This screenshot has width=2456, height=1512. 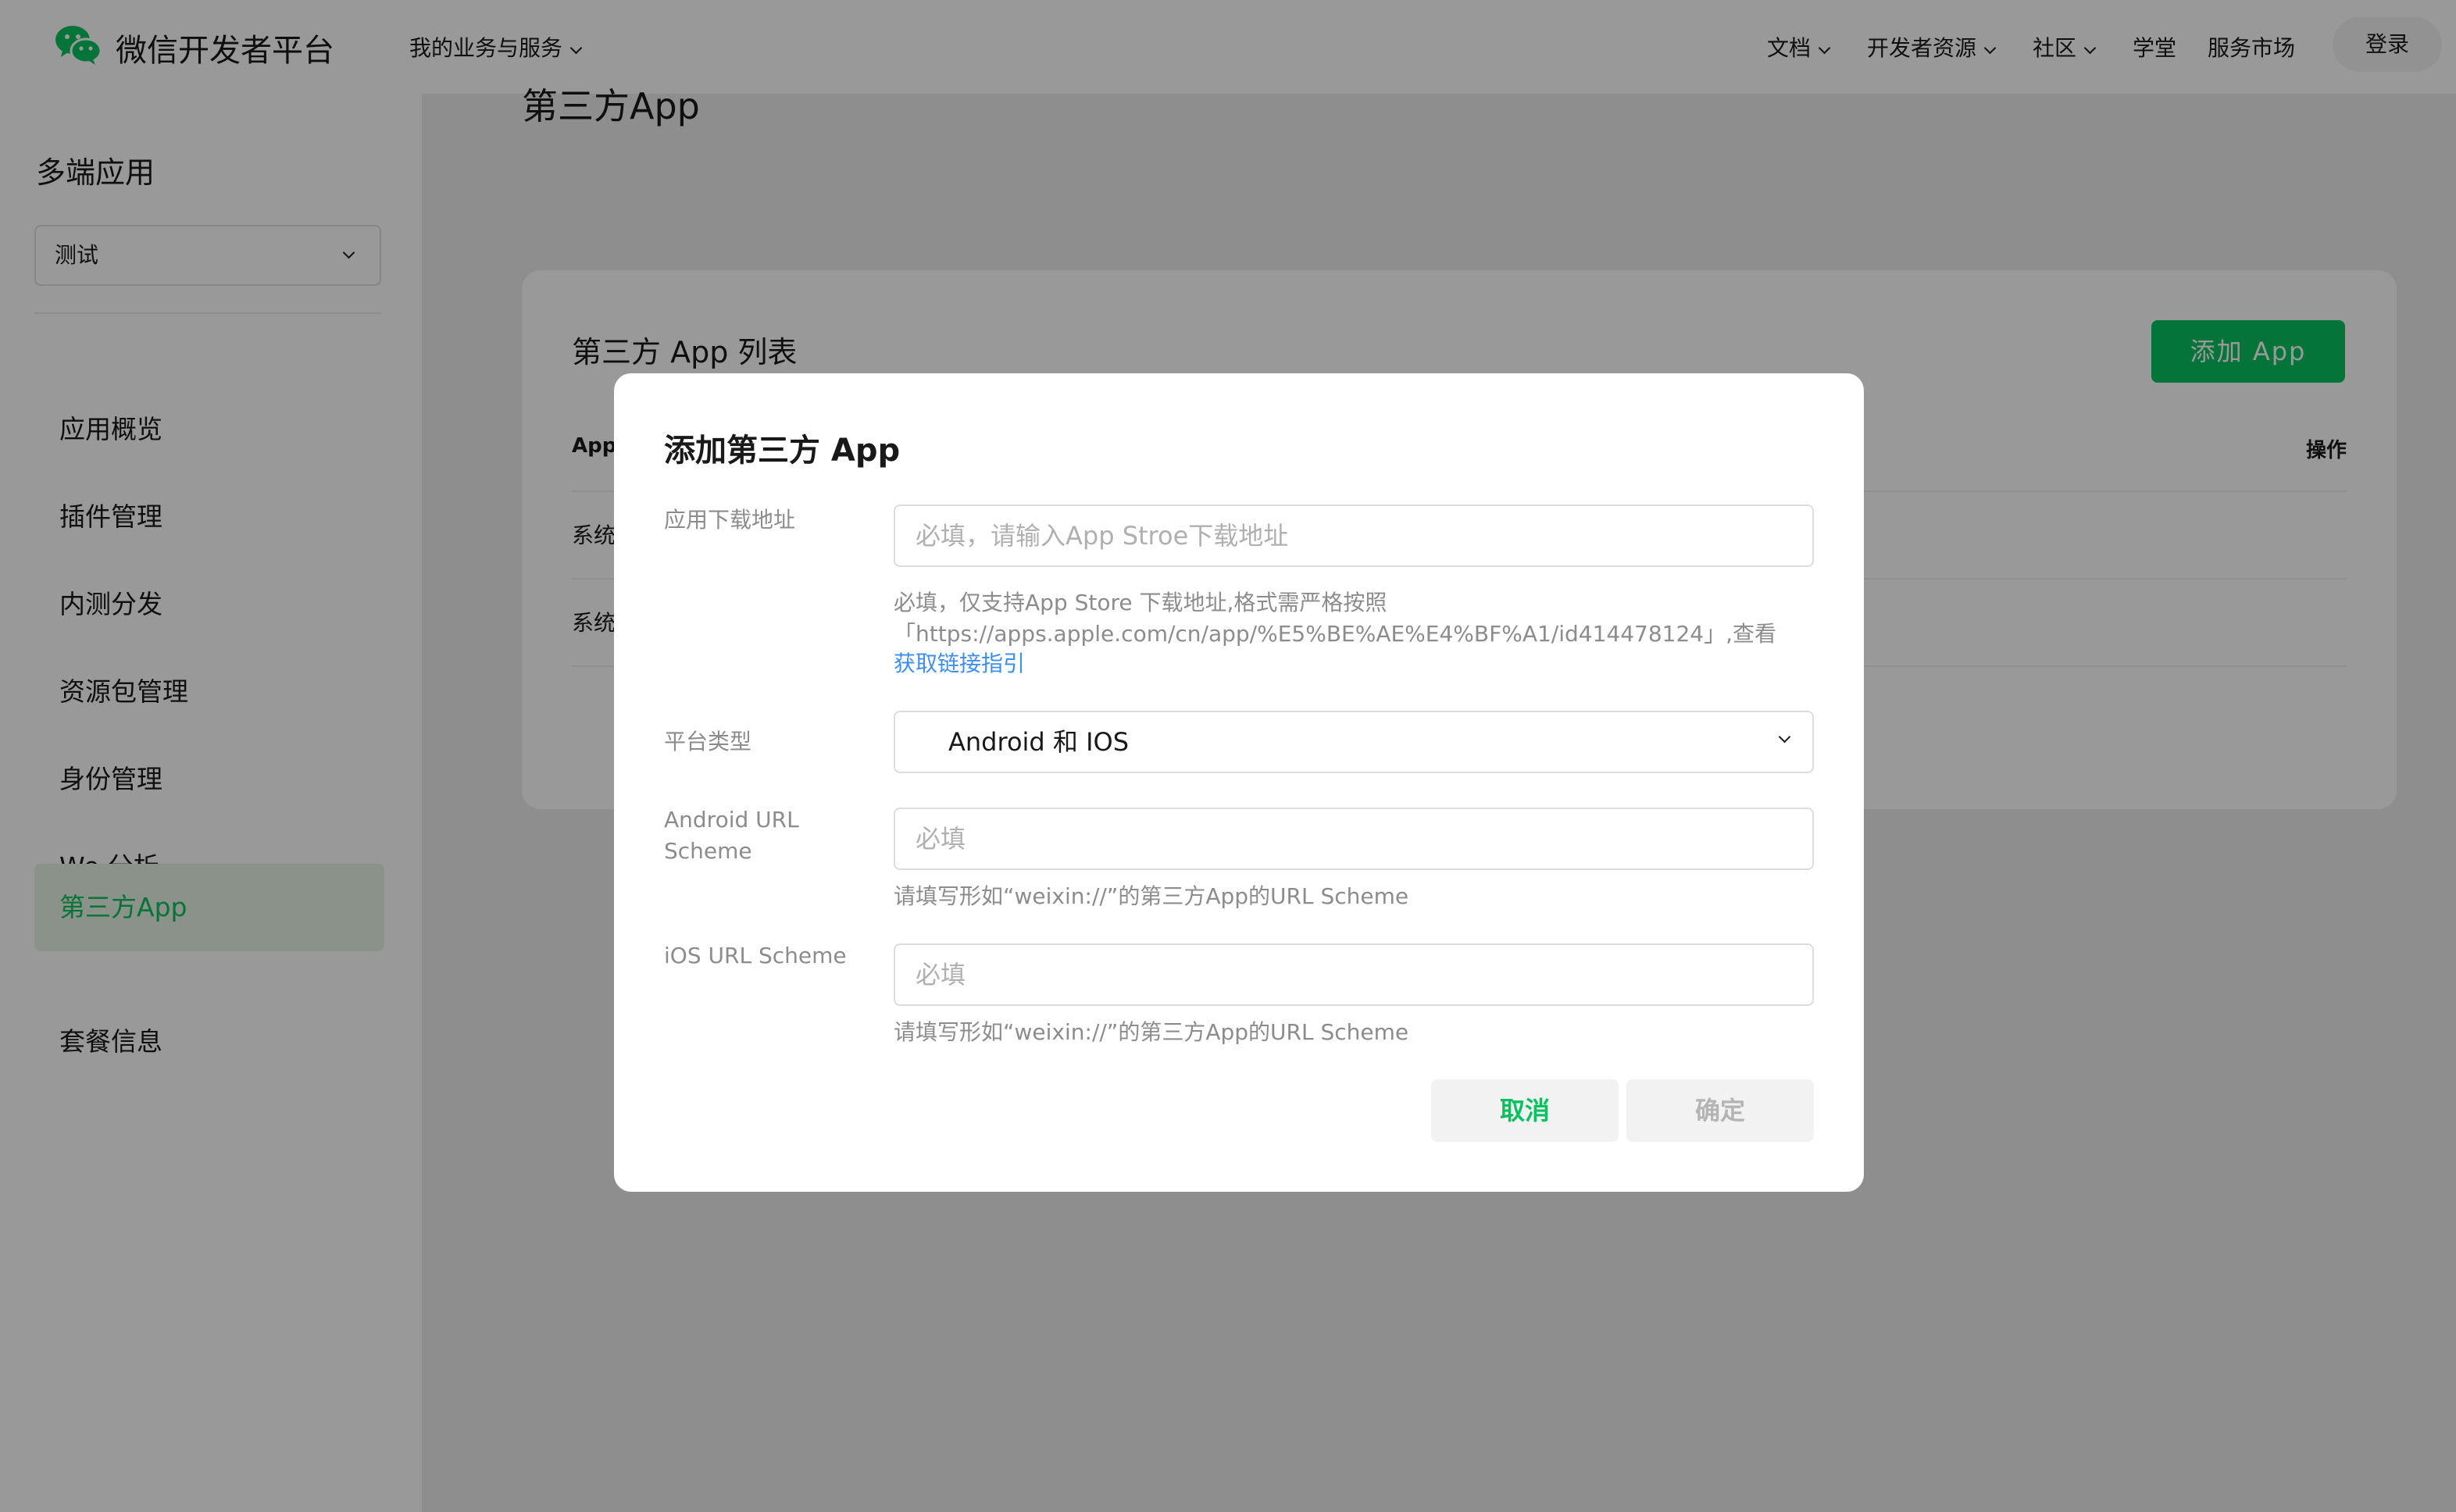 What do you see at coordinates (1525, 1110) in the screenshot?
I see `cancel-button: 取消` at bounding box center [1525, 1110].